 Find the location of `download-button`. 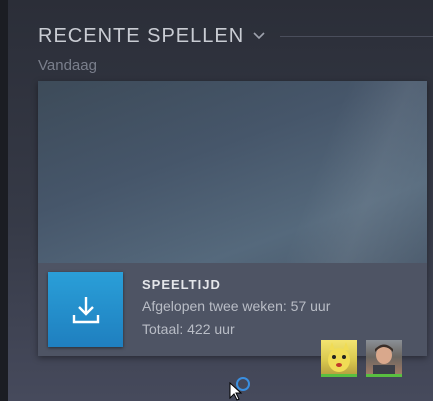

download-button is located at coordinates (85, 309).